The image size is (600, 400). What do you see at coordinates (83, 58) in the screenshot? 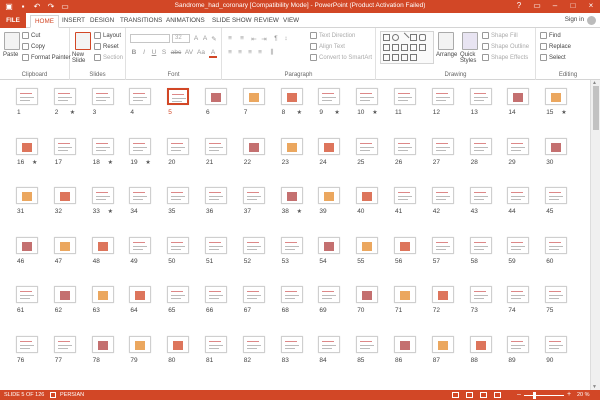
I see `new-slide-button: New Slide` at bounding box center [83, 58].